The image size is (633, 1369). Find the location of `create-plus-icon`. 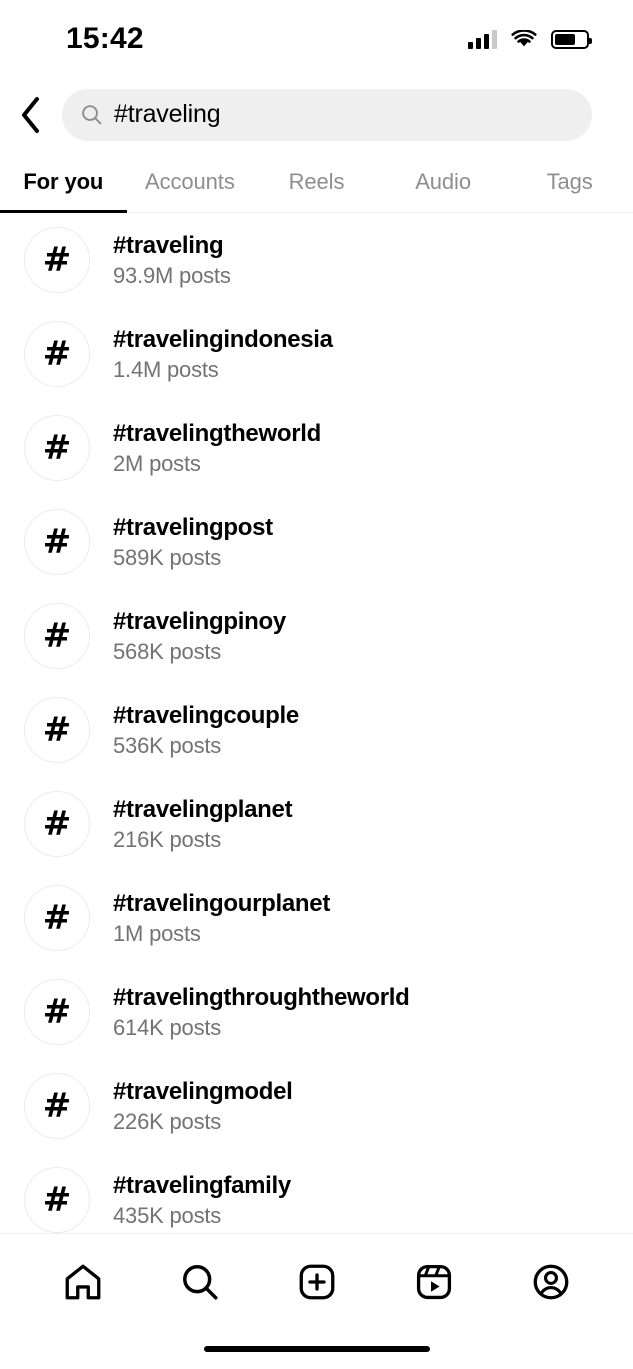

create-plus-icon is located at coordinates (316, 1281).